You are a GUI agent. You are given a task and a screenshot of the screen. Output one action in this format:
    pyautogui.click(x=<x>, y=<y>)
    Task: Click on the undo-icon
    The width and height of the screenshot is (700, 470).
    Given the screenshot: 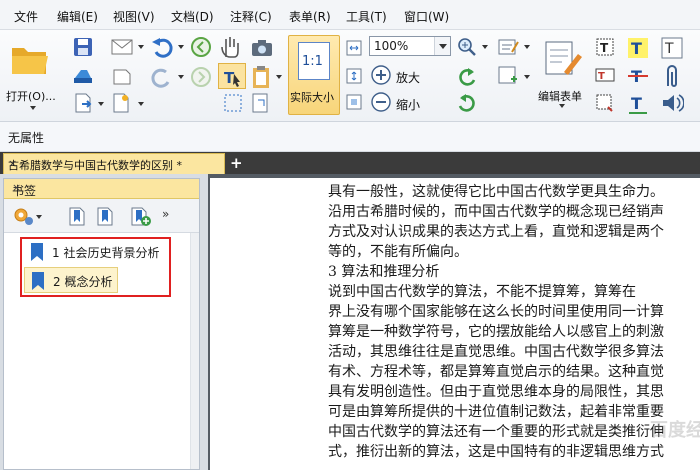 What is the action you would take?
    pyautogui.click(x=162, y=48)
    